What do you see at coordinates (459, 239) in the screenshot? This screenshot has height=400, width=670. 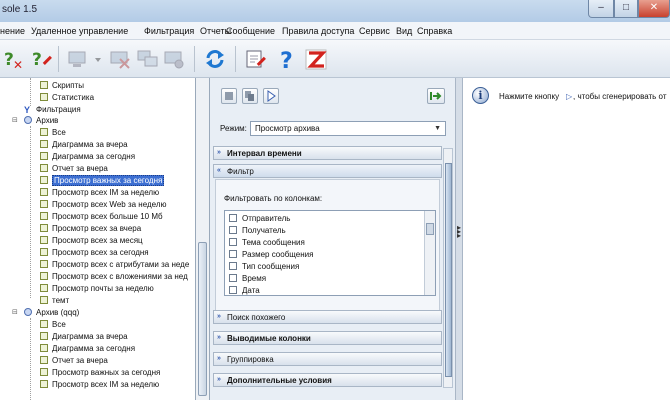 I see `panel-splitter: ▸ ▸ ▸` at bounding box center [459, 239].